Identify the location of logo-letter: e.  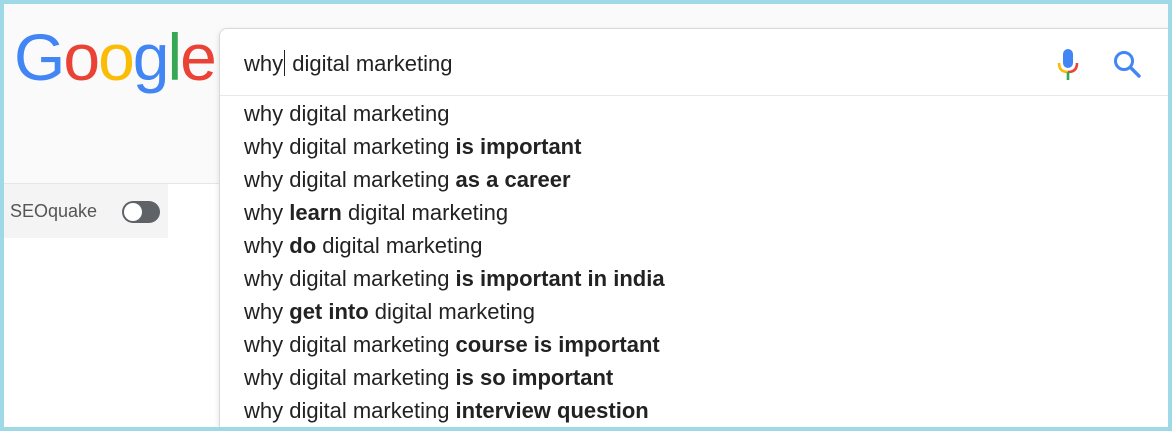
(198, 57).